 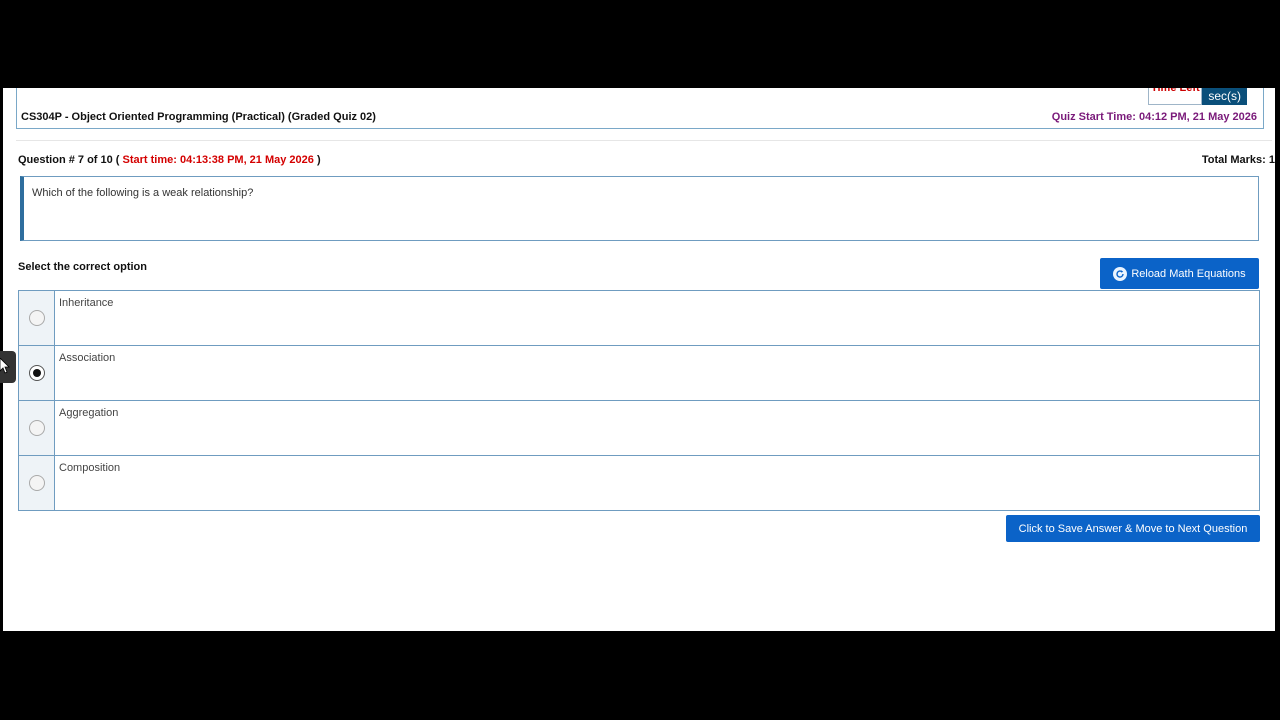 What do you see at coordinates (639, 318) in the screenshot?
I see `option-row: Inheritance` at bounding box center [639, 318].